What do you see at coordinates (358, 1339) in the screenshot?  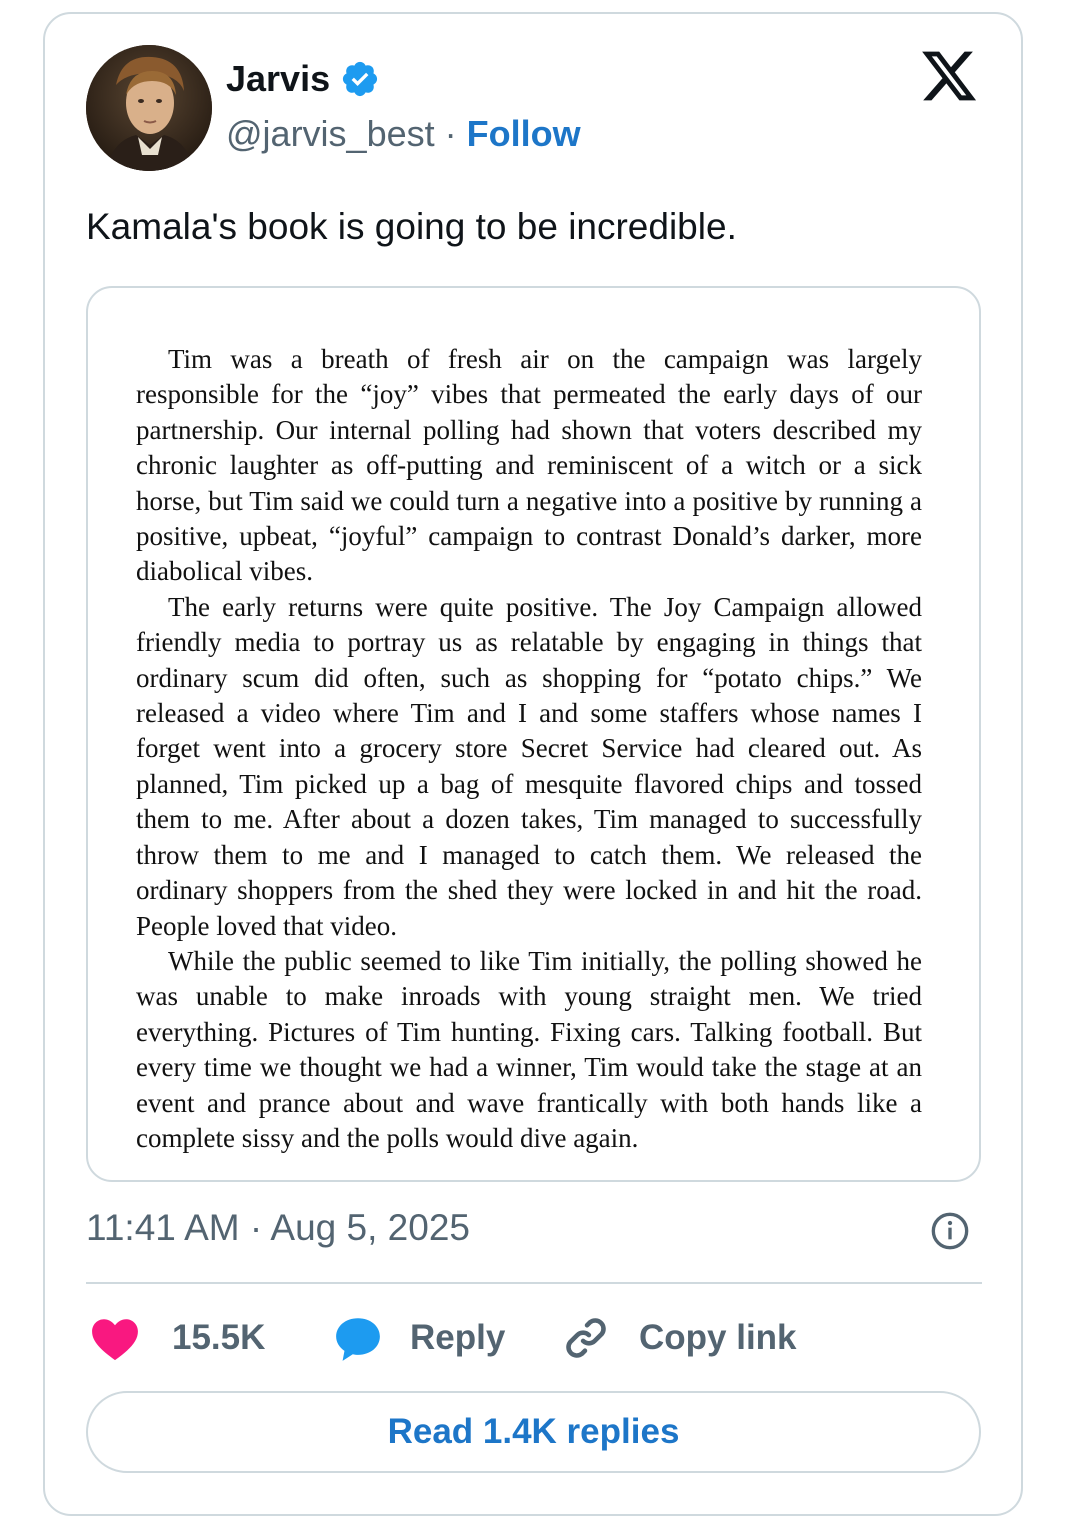 I see `reply-bubble-icon` at bounding box center [358, 1339].